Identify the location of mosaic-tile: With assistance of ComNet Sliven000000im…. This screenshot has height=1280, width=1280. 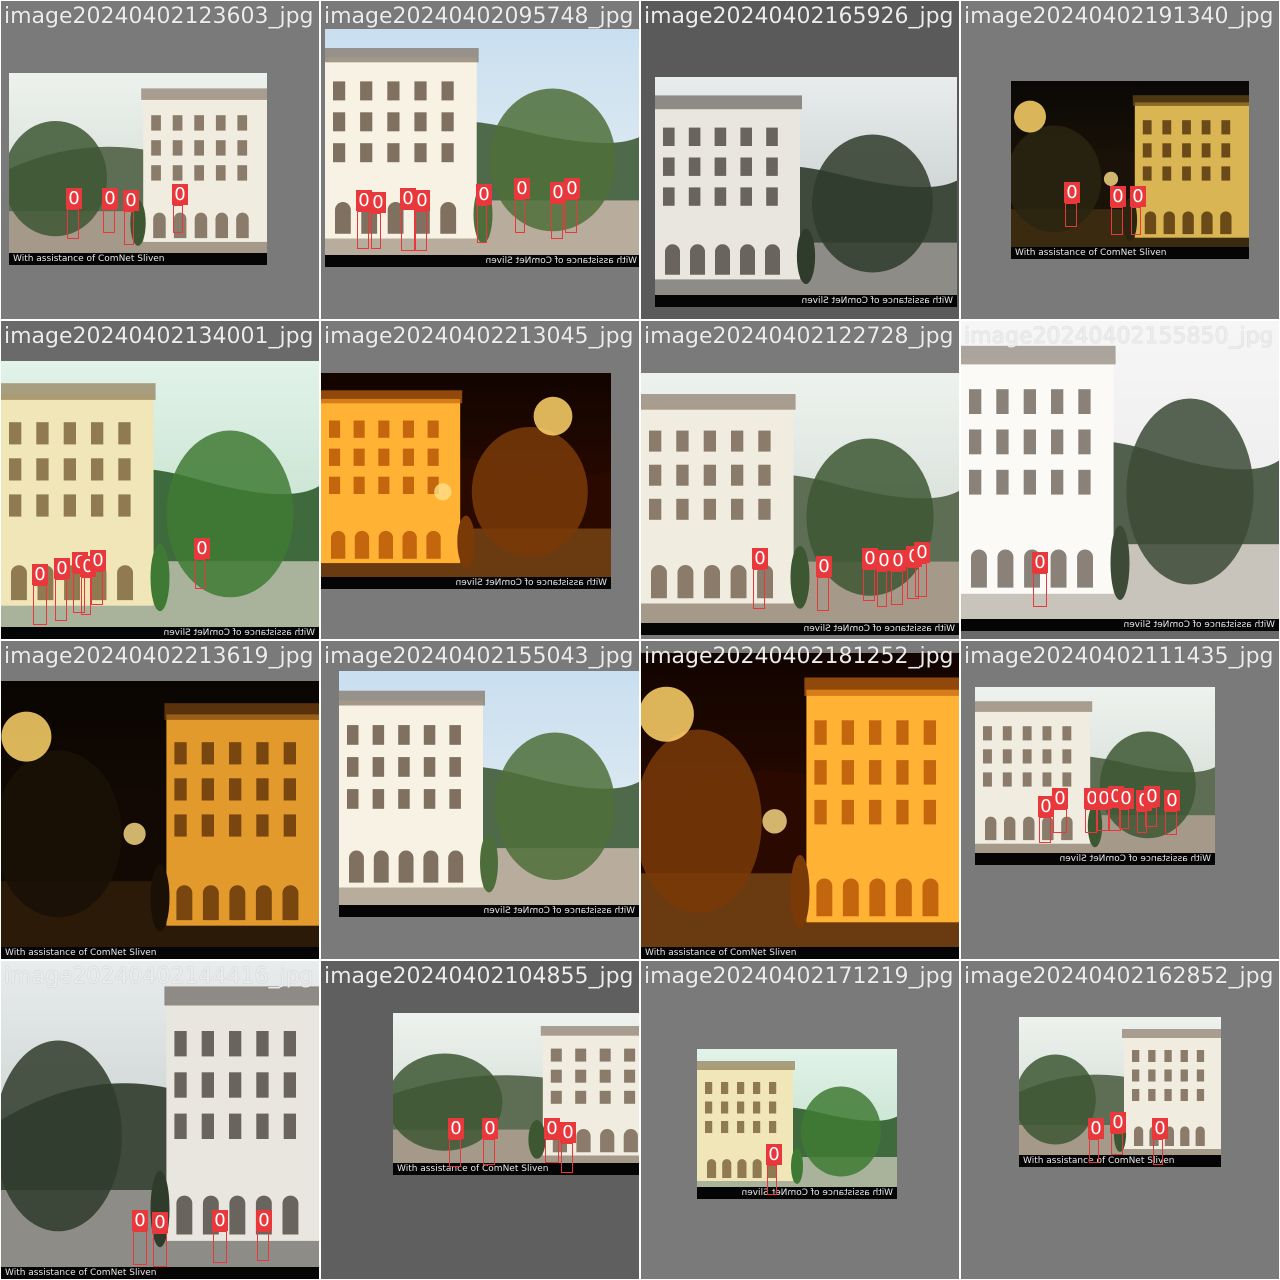
(160, 480).